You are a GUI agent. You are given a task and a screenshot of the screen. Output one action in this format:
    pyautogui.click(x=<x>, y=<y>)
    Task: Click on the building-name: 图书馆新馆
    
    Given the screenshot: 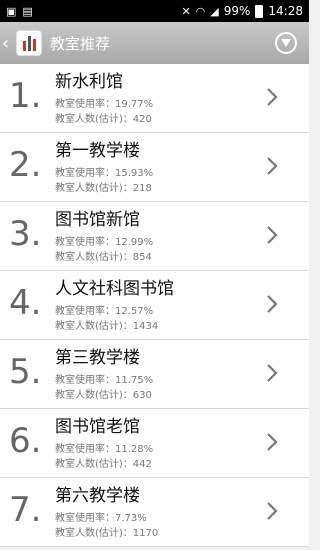 What is the action you would take?
    pyautogui.click(x=97, y=220)
    